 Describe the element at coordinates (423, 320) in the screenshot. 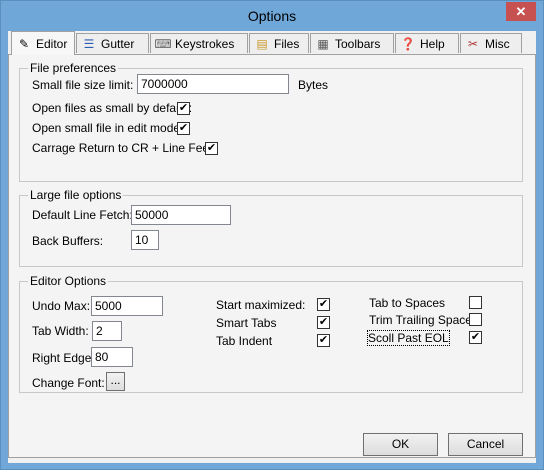

I see `trim-trailing-label: Trim Trailing Spaces` at that location.